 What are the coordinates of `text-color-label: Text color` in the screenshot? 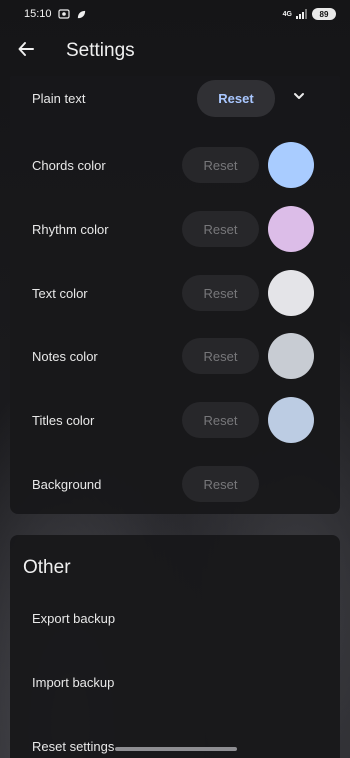 It's located at (60, 293).